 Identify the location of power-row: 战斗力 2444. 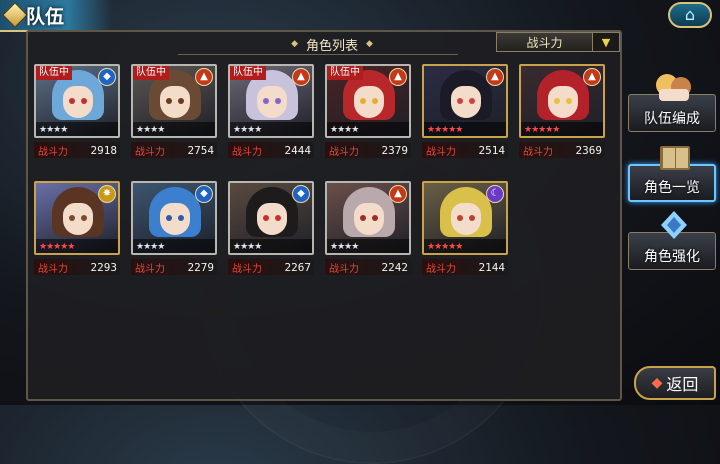
(271, 150).